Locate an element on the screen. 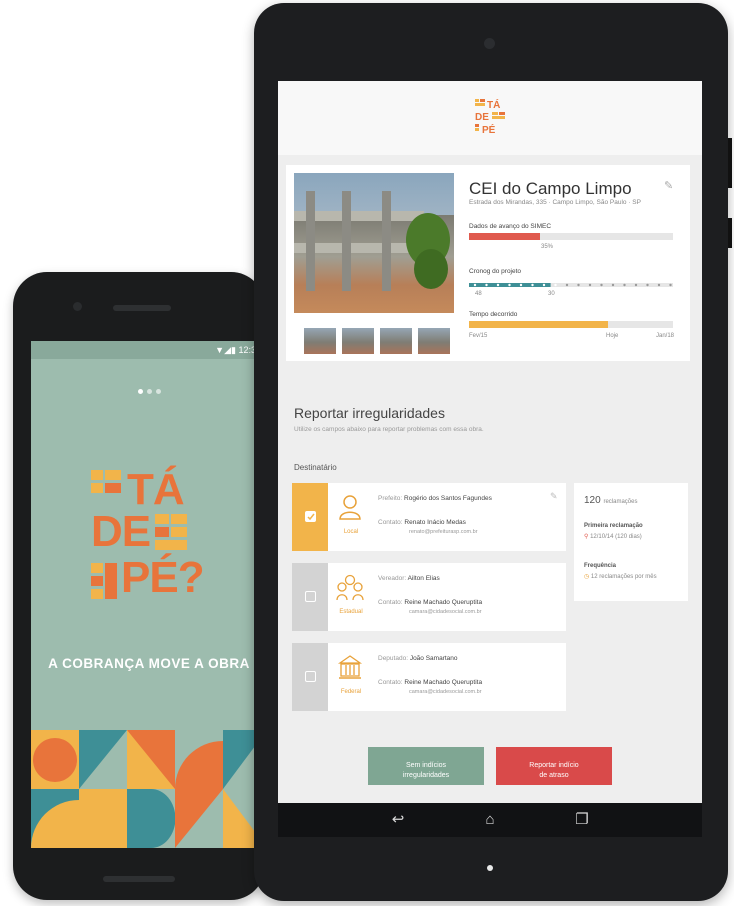 This screenshot has height=906, width=734. volume-button is located at coordinates (730, 163).